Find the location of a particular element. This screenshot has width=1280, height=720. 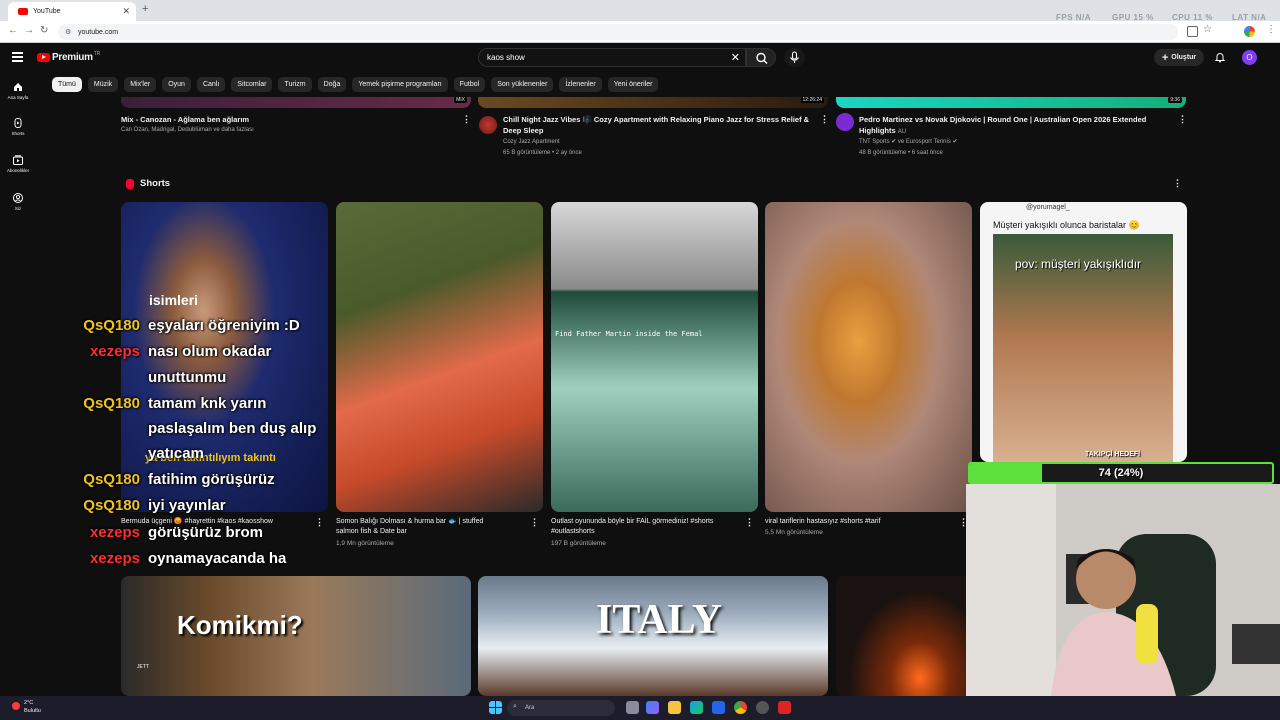

video-thumbnail: Komikmi? JETT is located at coordinates (296, 636).